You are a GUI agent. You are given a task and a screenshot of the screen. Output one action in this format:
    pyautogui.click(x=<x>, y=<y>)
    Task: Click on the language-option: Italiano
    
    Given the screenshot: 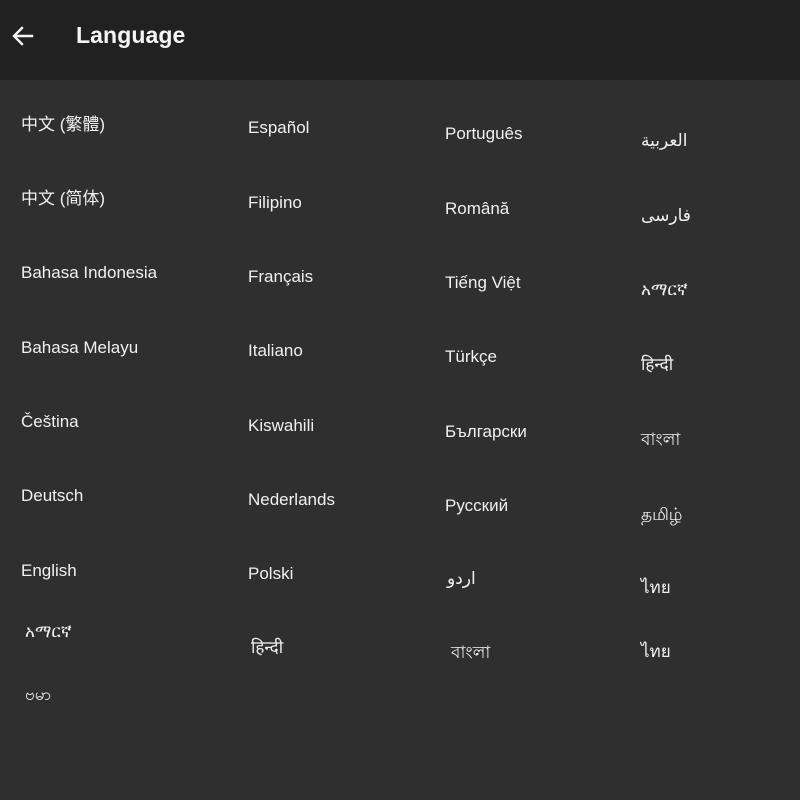 What is the action you would take?
    pyautogui.click(x=275, y=351)
    